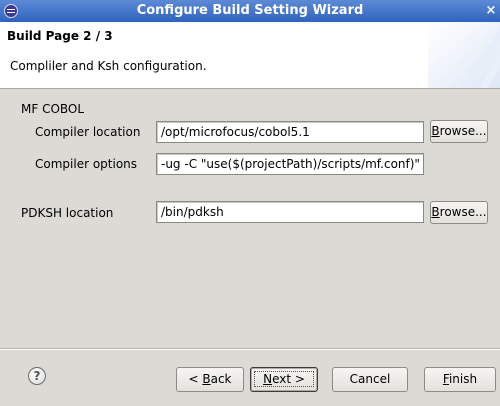 The image size is (500, 406). What do you see at coordinates (268, 379) in the screenshot?
I see `next-mnemonic: N` at bounding box center [268, 379].